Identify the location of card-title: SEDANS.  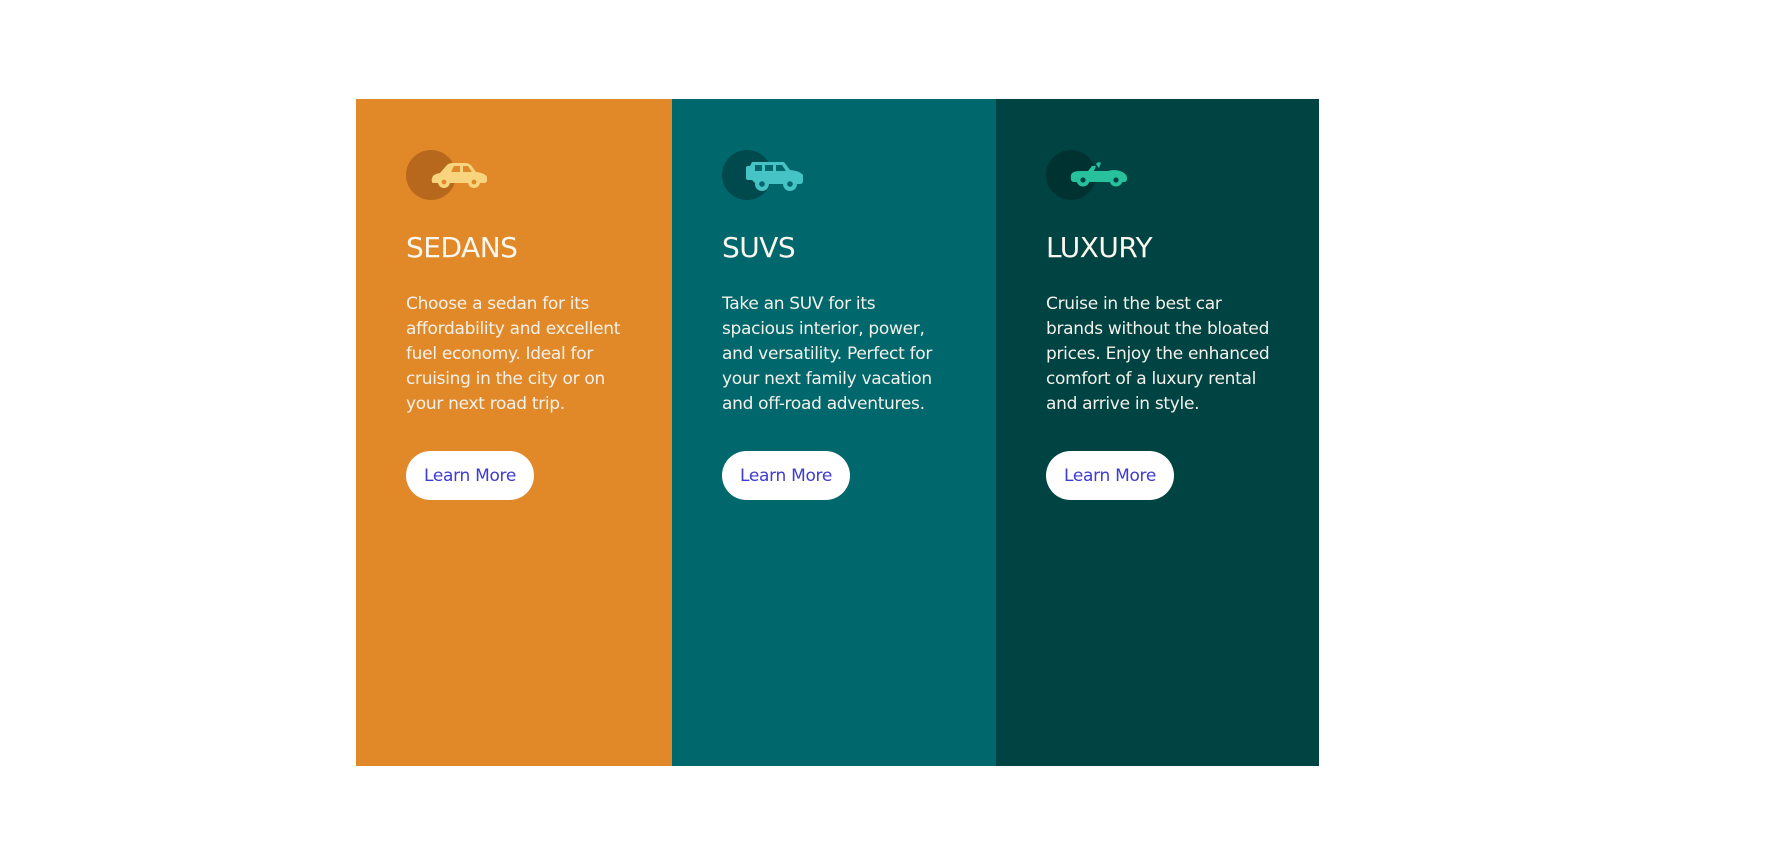
(462, 247).